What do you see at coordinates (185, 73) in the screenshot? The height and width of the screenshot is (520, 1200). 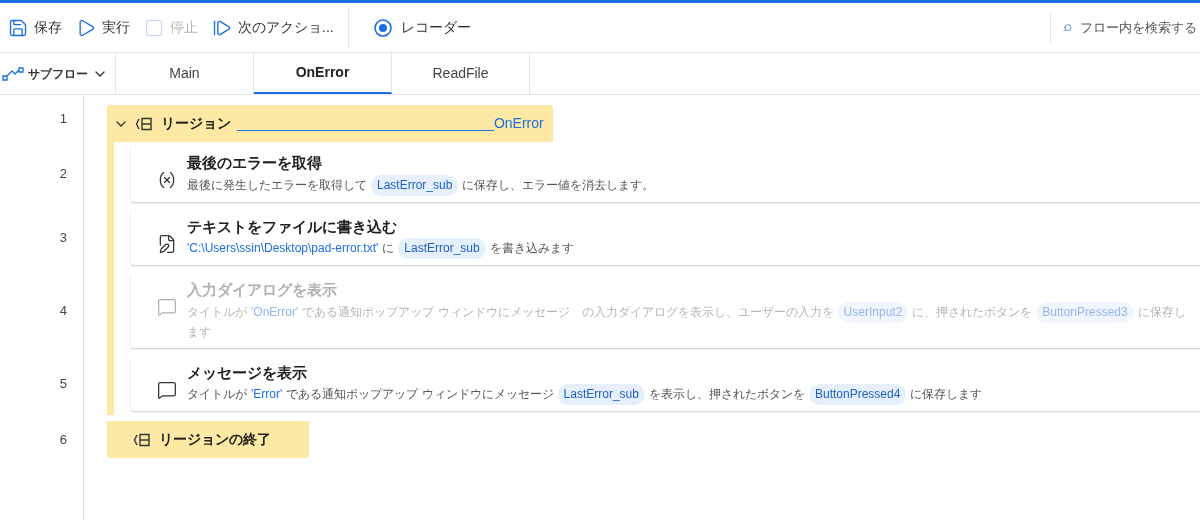 I see `subflow-tab: Main` at bounding box center [185, 73].